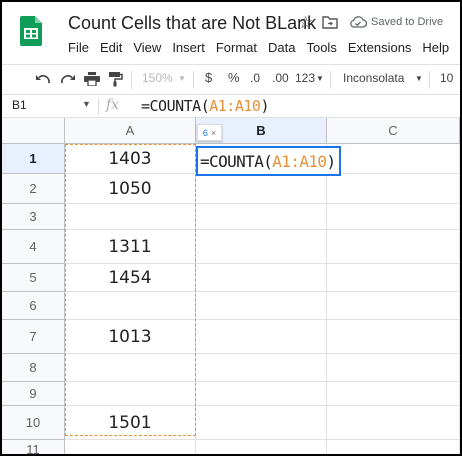 Image resolution: width=462 pixels, height=456 pixels. I want to click on print-icon, so click(92, 79).